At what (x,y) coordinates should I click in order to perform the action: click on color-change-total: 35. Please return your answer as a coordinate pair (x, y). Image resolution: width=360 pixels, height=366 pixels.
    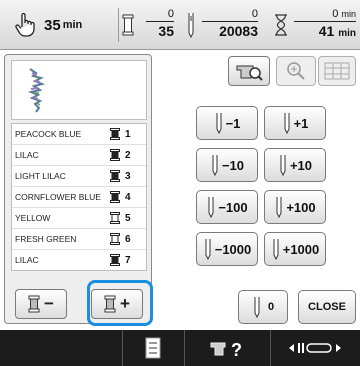
    Looking at the image, I should click on (166, 31).